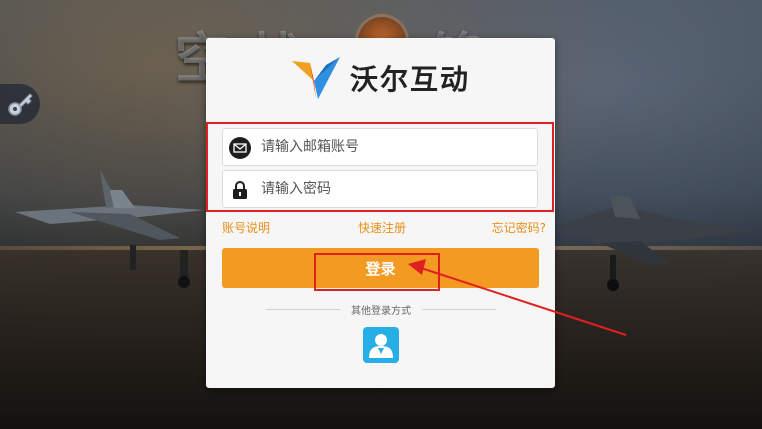  I want to click on divider-line-left, so click(303, 309).